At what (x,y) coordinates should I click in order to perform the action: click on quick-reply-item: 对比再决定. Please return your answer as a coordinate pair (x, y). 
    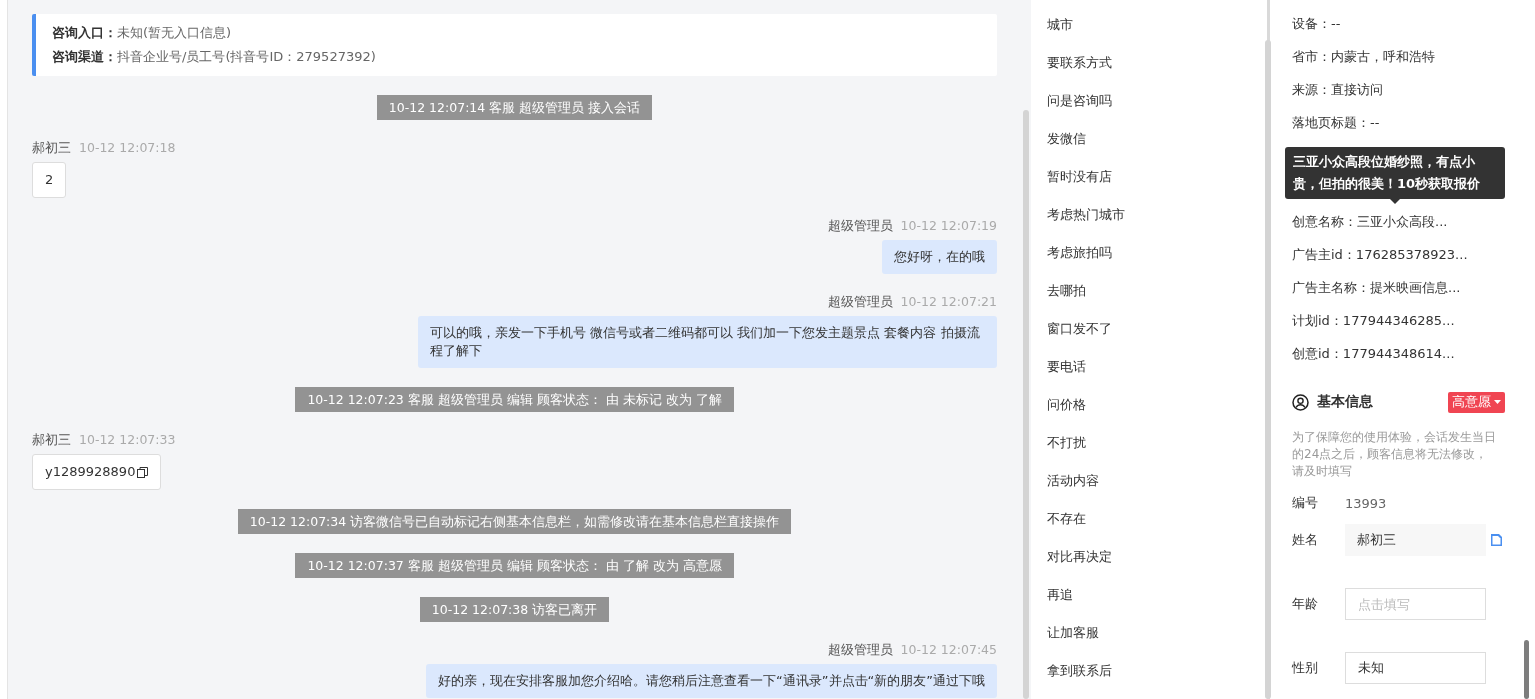
    Looking at the image, I should click on (1149, 566).